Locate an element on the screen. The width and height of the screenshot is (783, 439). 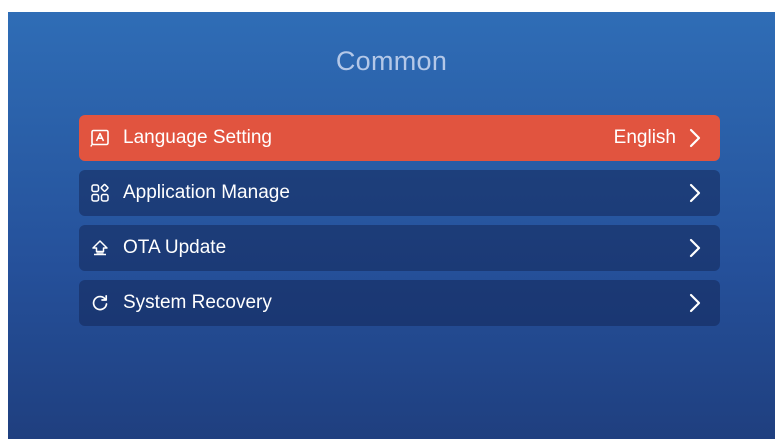
language-icon is located at coordinates (100, 138).